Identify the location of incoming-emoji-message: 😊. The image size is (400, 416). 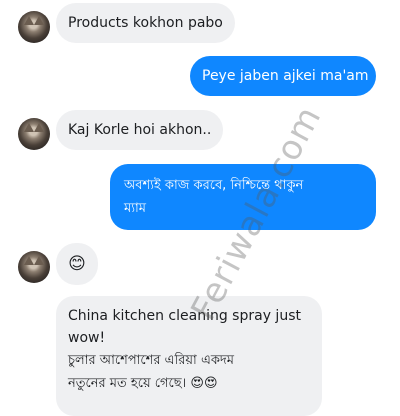
(77, 264).